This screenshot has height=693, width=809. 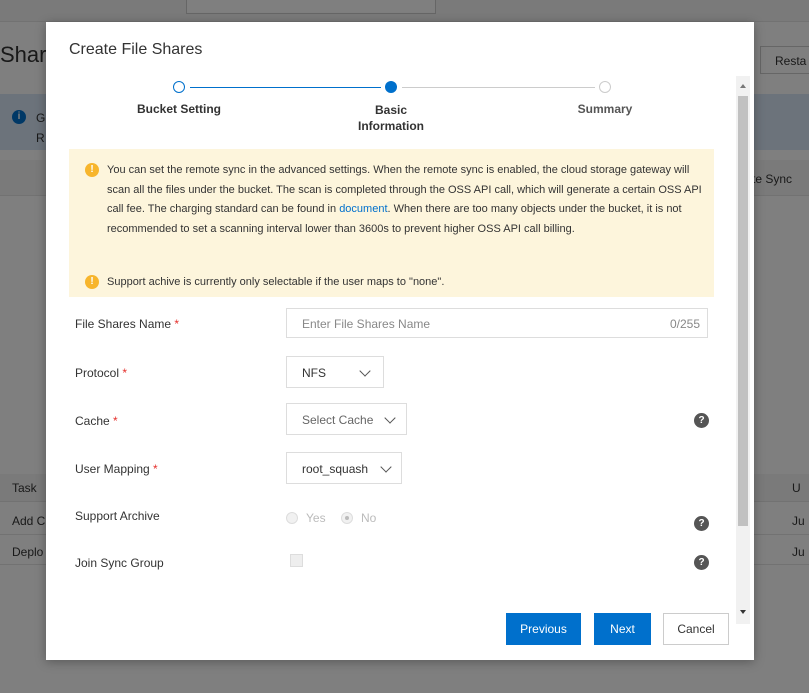 I want to click on cache-select: Select Cache, so click(x=346, y=419).